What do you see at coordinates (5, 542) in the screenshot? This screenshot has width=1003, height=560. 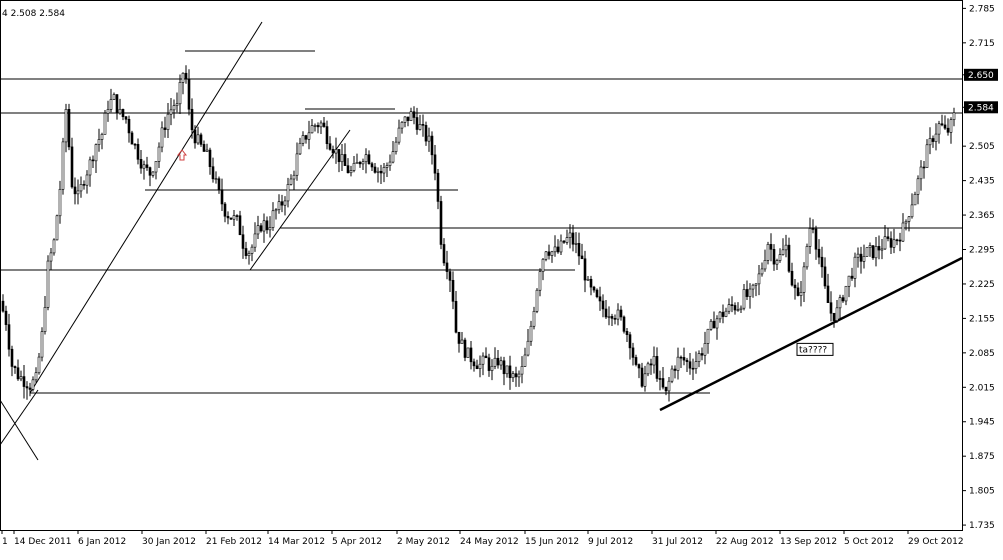 I see `x-tick-label: 1` at bounding box center [5, 542].